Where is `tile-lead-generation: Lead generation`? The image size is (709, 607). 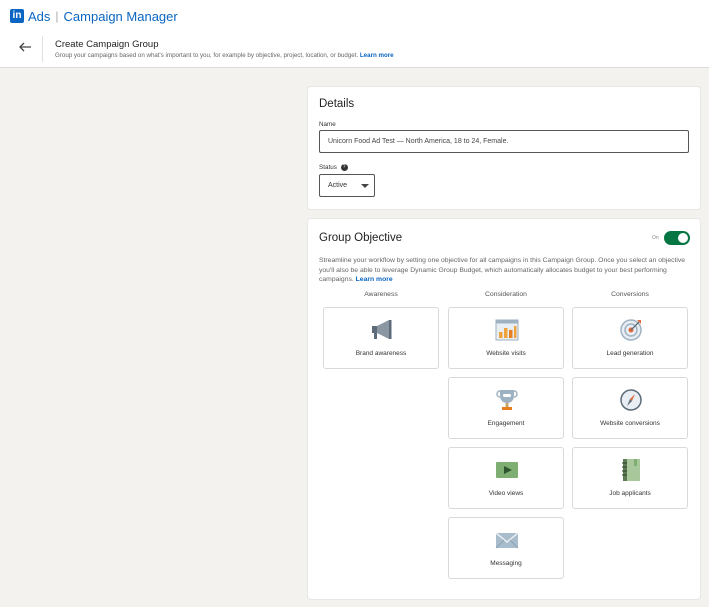
tile-lead-generation: Lead generation is located at coordinates (630, 338).